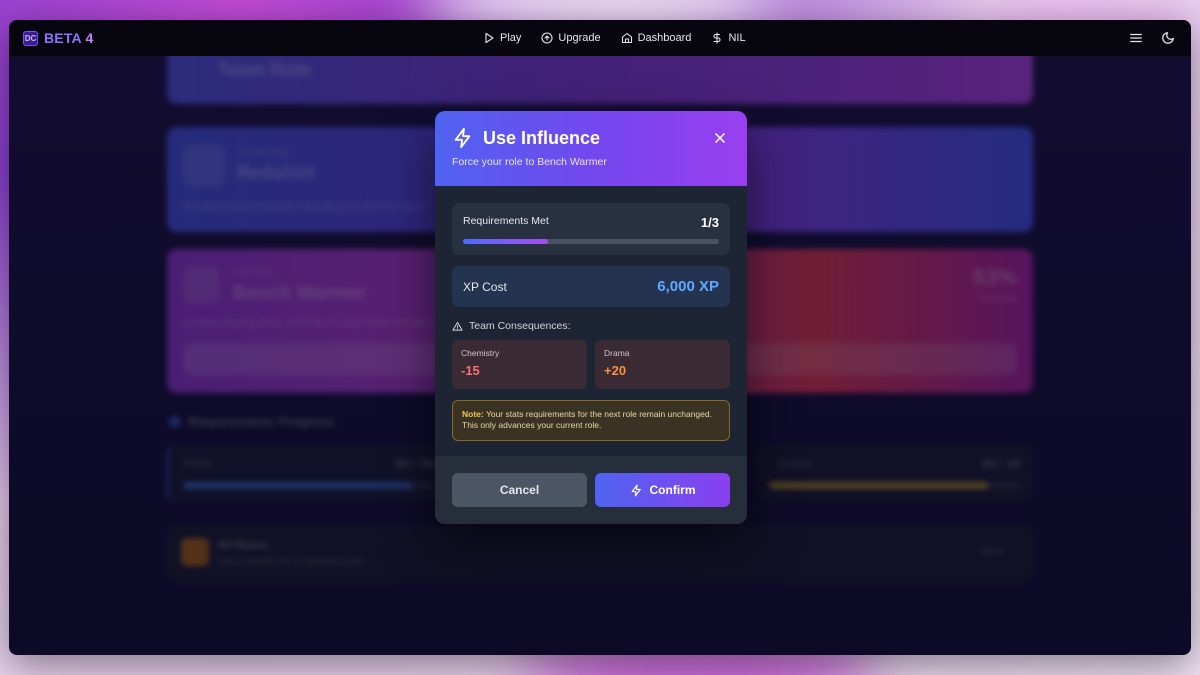 Image resolution: width=1200 pixels, height=675 pixels. I want to click on nav-nil: NIL, so click(728, 38).